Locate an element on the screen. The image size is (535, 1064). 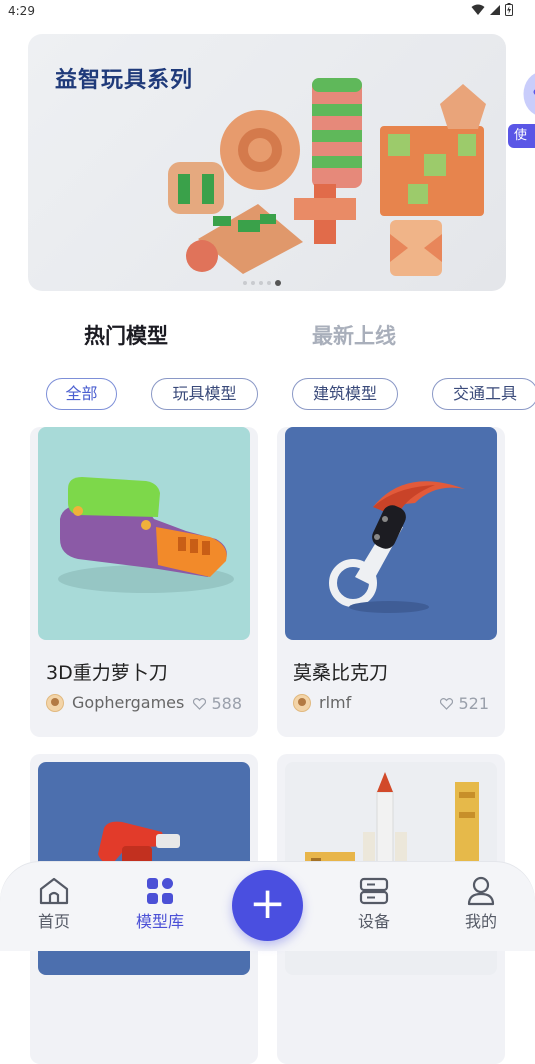
battery-icon is located at coordinates (509, 9).